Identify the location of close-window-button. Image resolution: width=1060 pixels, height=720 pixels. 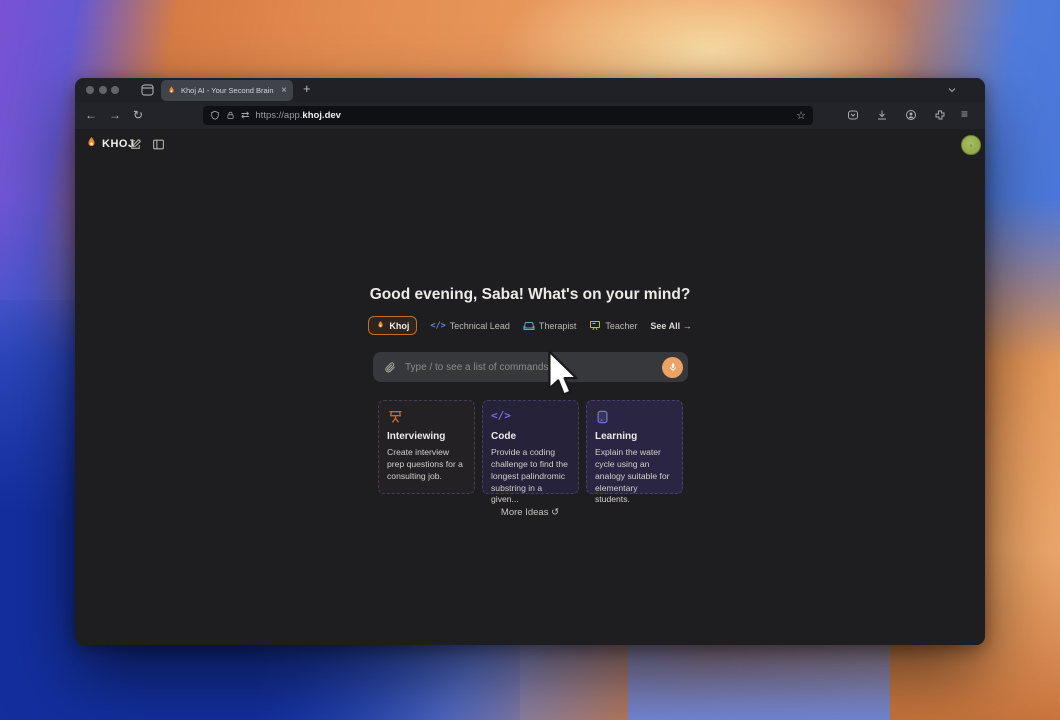
(90, 90).